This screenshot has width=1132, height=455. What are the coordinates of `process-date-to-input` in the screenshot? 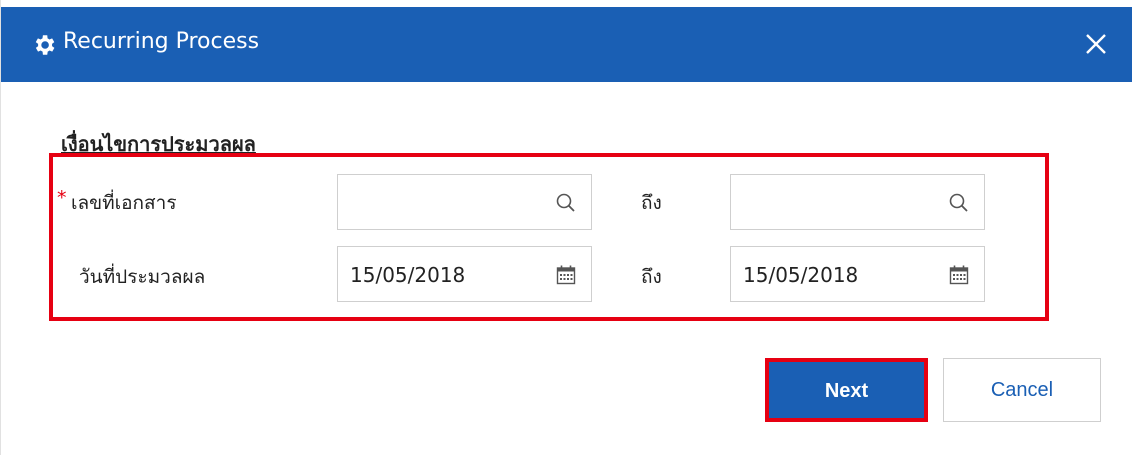 It's located at (839, 275).